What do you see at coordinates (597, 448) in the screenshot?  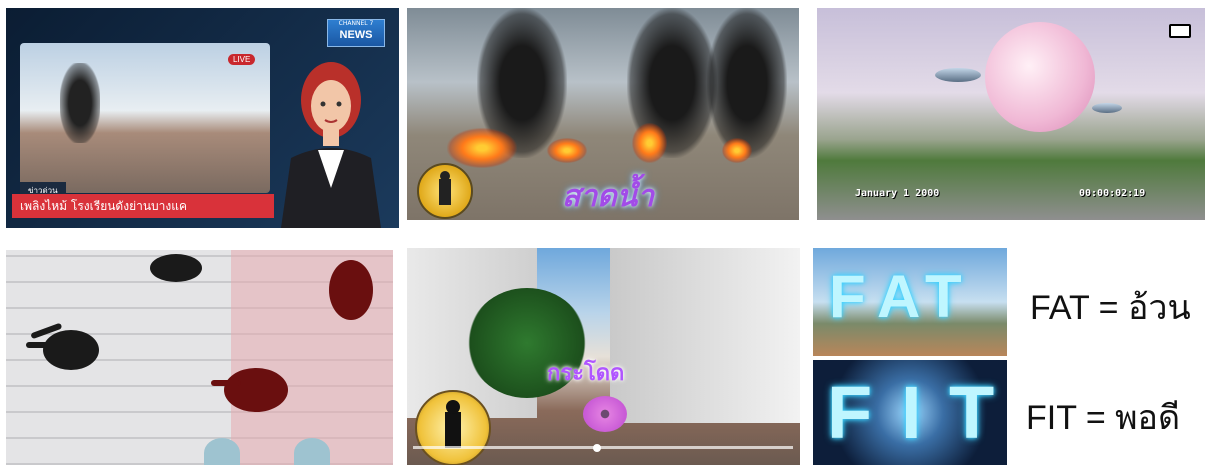 I see `video-progress-handle` at bounding box center [597, 448].